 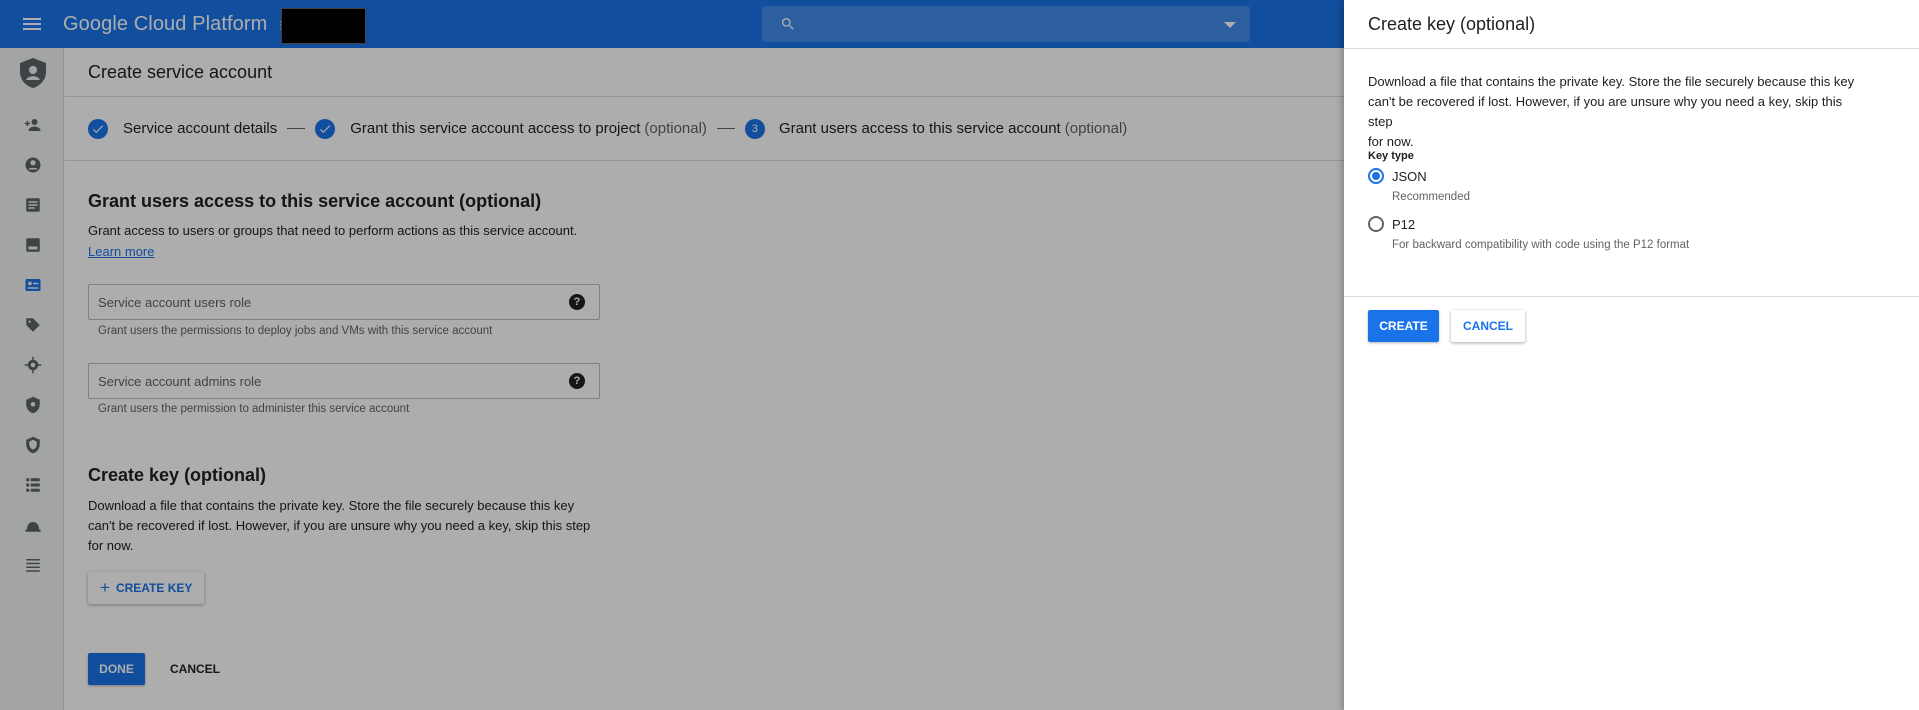 I want to click on json-label: JSON, so click(x=1409, y=176).